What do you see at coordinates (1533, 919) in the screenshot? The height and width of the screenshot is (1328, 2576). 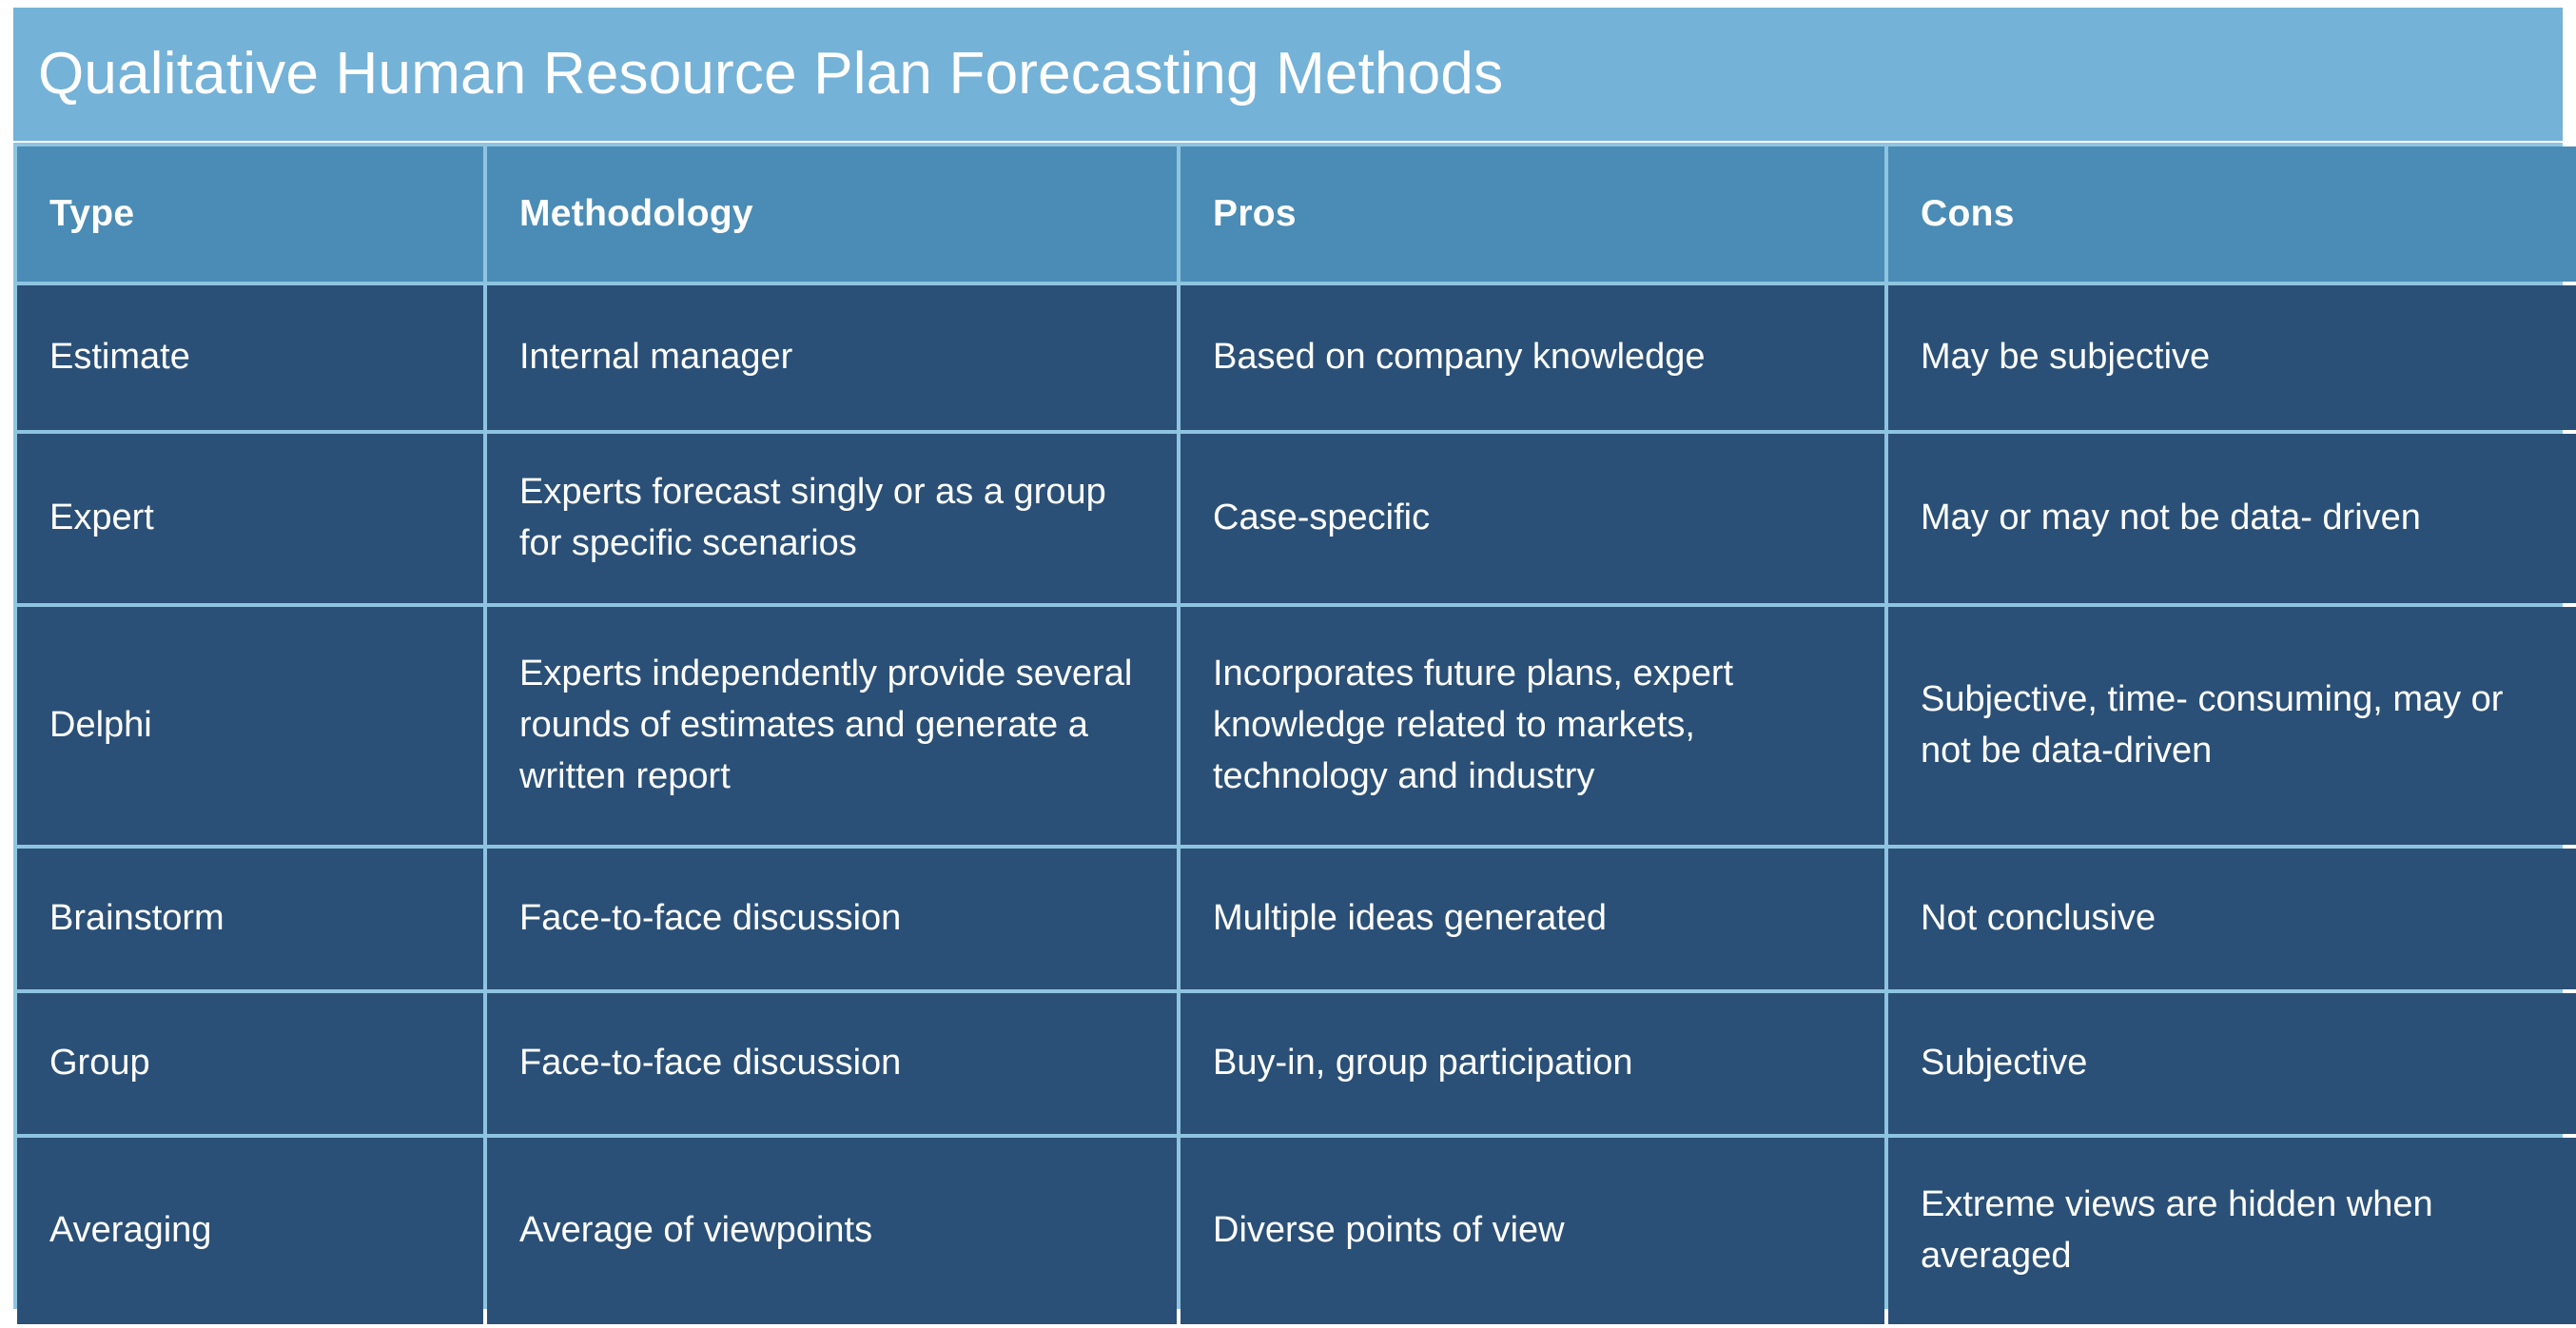 I see `cell-pros: Multiple ideas generated` at bounding box center [1533, 919].